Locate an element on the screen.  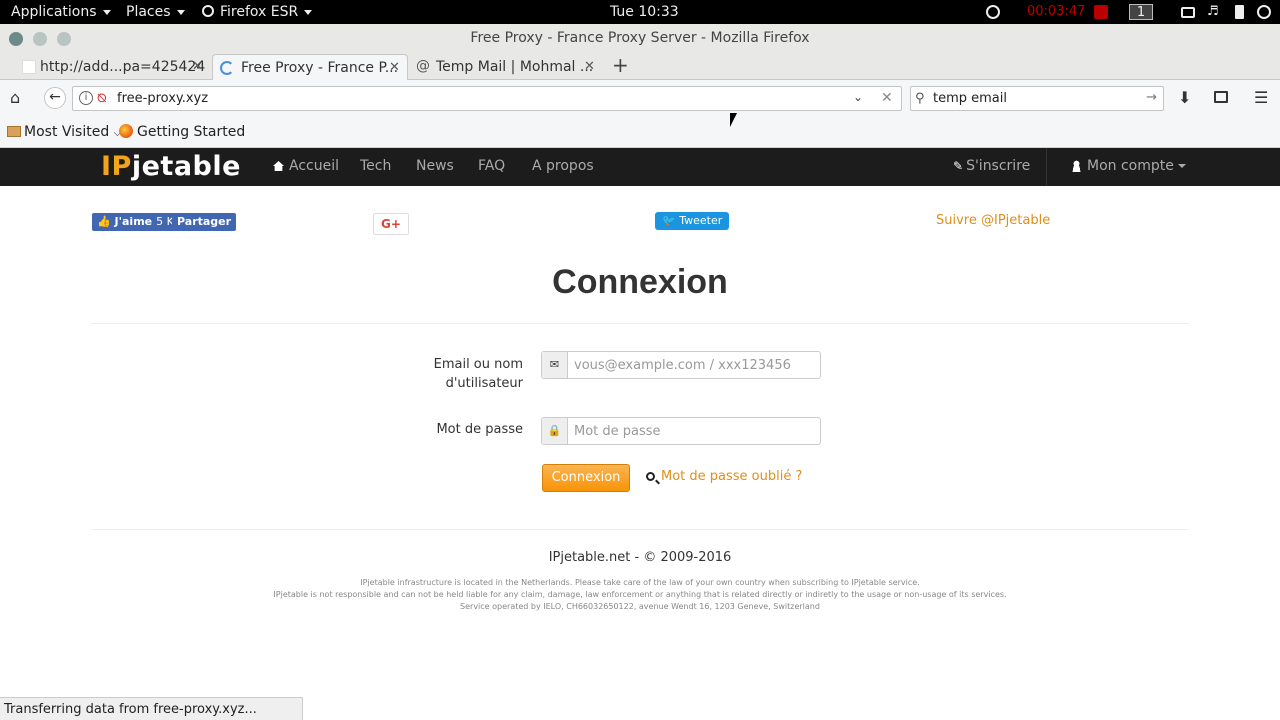
fb-like-label: J'aime is located at coordinates (133, 221).